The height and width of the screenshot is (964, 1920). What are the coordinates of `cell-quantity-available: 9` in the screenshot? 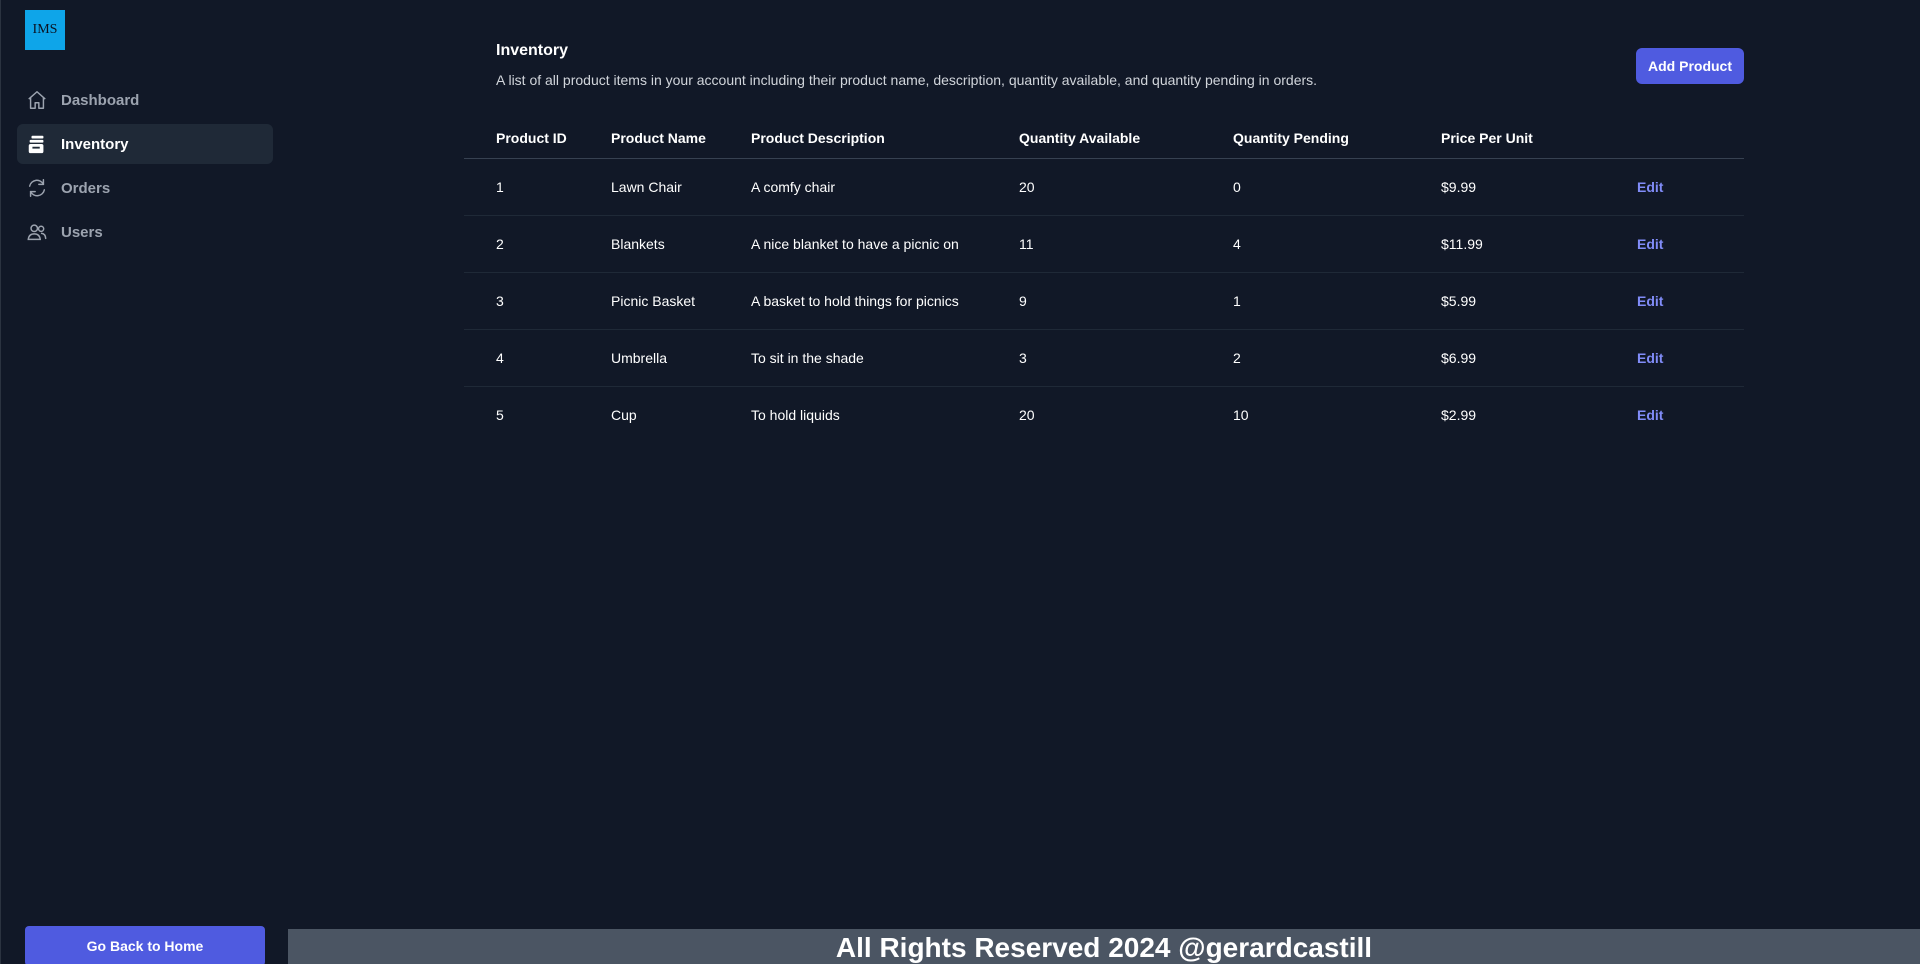 It's located at (1126, 301).